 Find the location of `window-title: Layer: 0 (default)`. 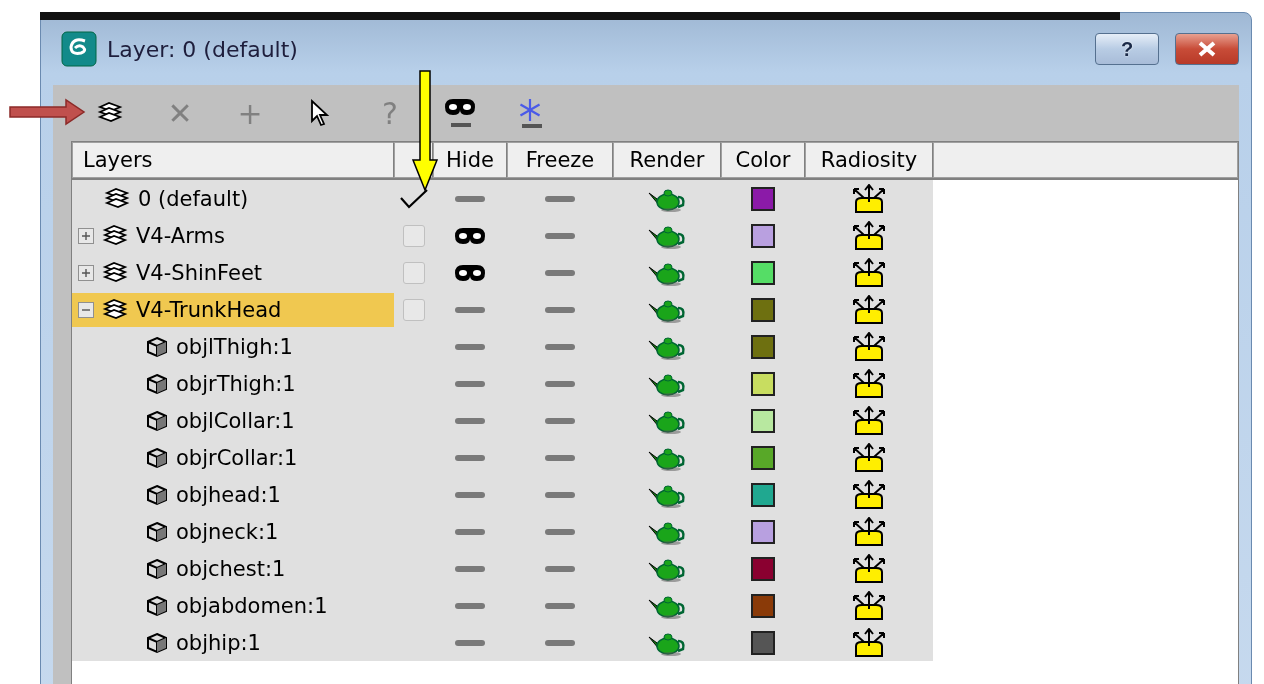

window-title: Layer: 0 (default) is located at coordinates (203, 49).